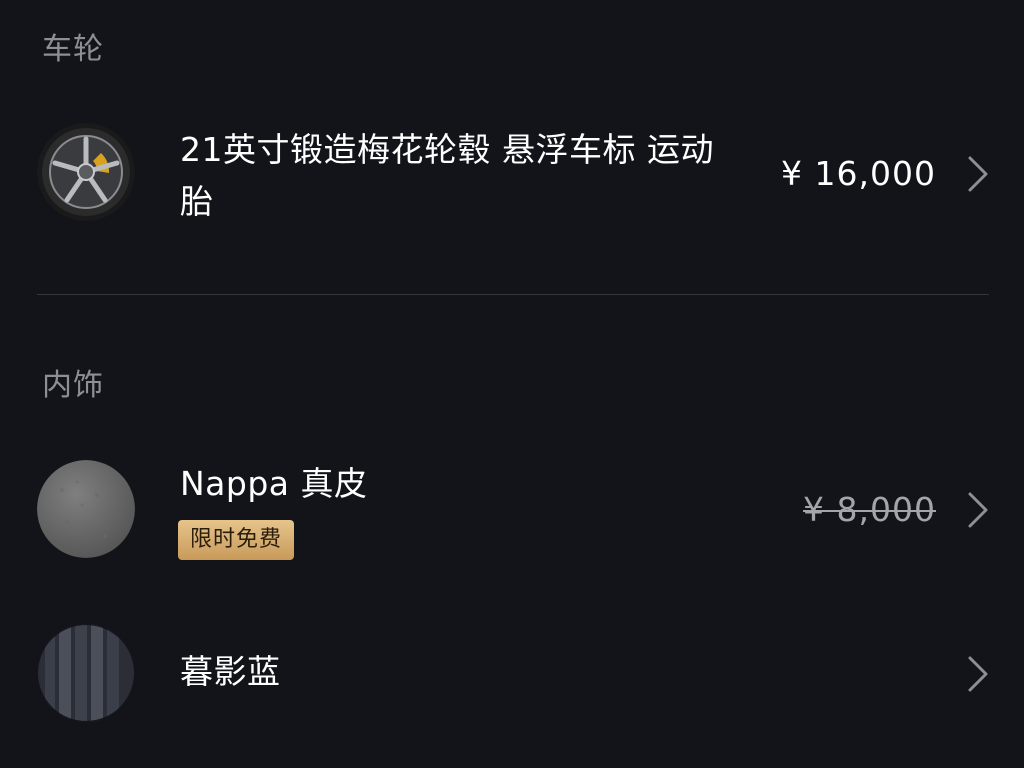 This screenshot has width=1024, height=768. What do you see at coordinates (447, 149) in the screenshot?
I see `wheel-option-name-line1: 21英寸锻造梅花轮毂 悬浮车标 运动` at bounding box center [447, 149].